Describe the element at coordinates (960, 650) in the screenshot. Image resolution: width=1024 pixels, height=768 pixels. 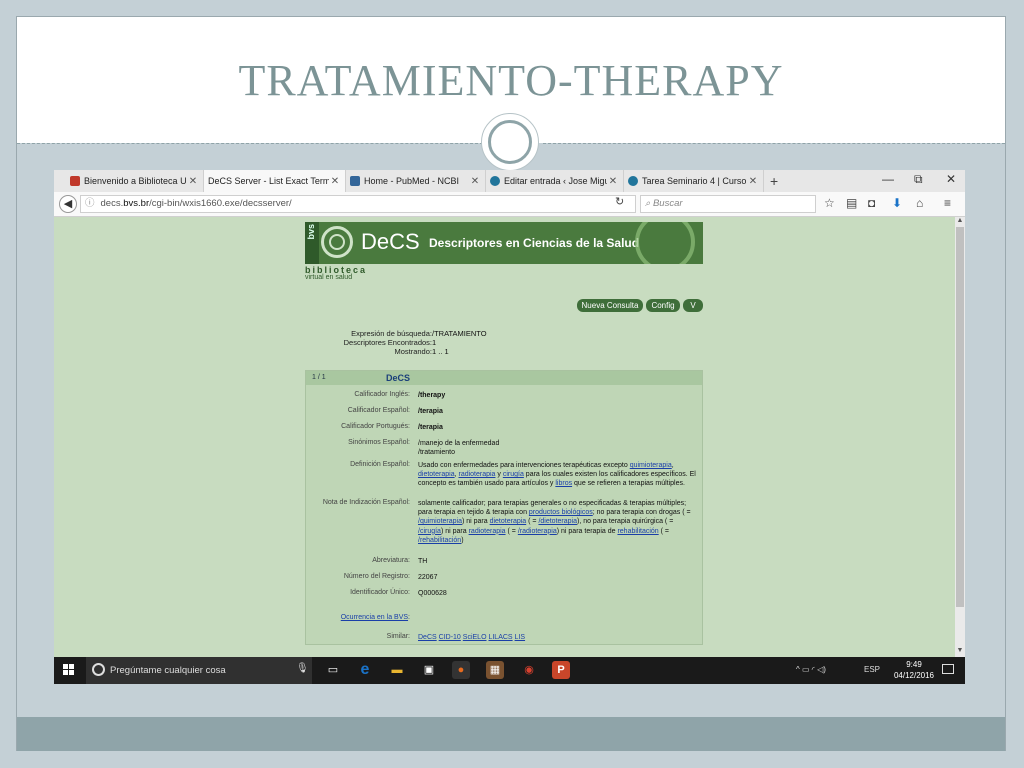
I see `scroll-down-icon: ▼` at that location.